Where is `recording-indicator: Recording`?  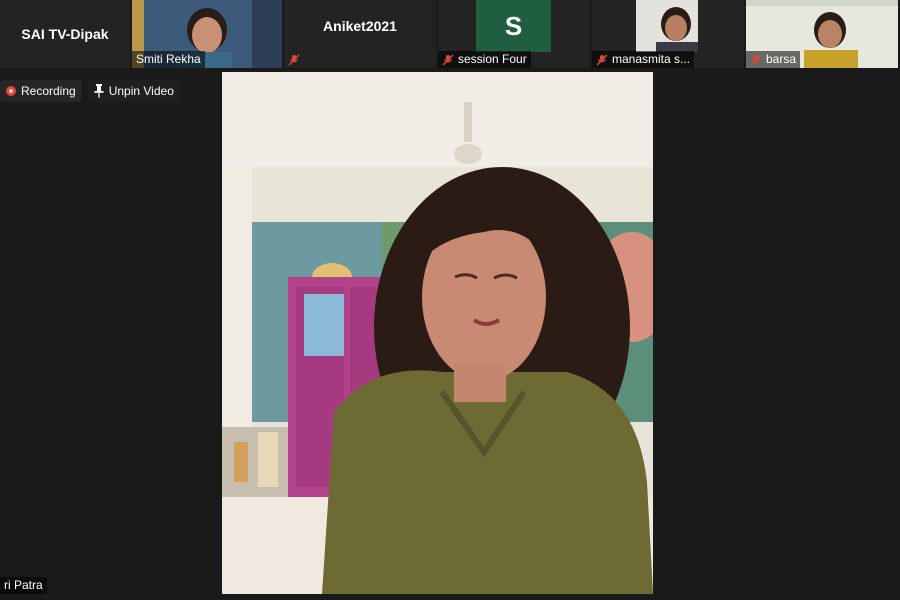
recording-indicator: Recording is located at coordinates (41, 91).